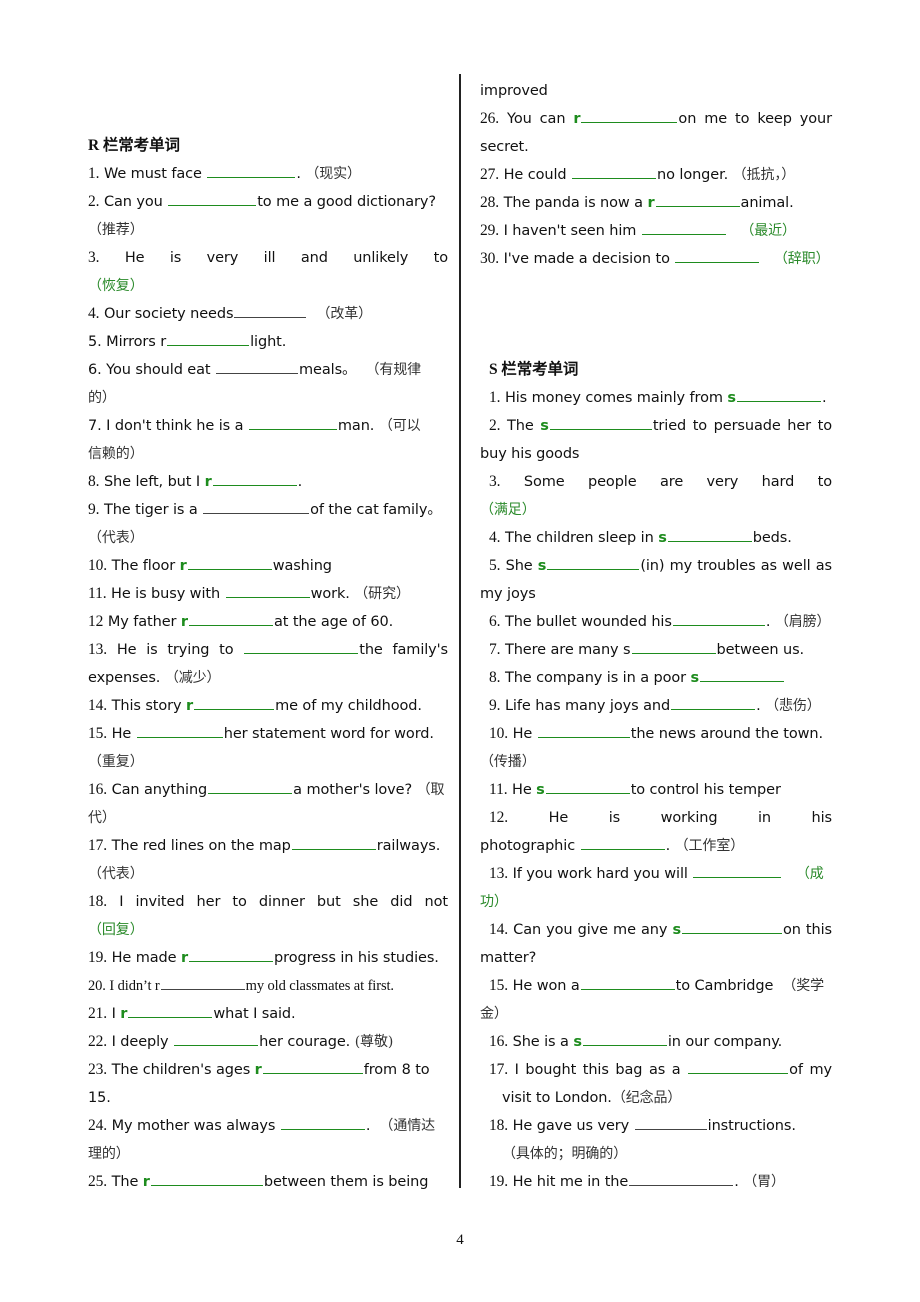 This screenshot has height=1302, width=920. I want to click on question-r2: 2. Can you to me a good dictionary?, so click(268, 202).